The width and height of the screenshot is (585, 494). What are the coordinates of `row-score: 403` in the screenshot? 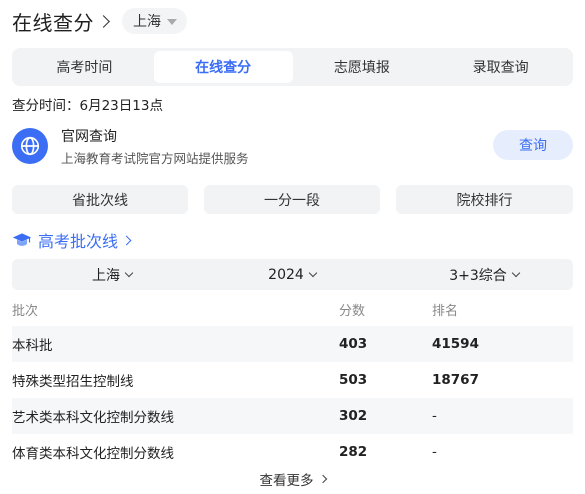 It's located at (353, 344).